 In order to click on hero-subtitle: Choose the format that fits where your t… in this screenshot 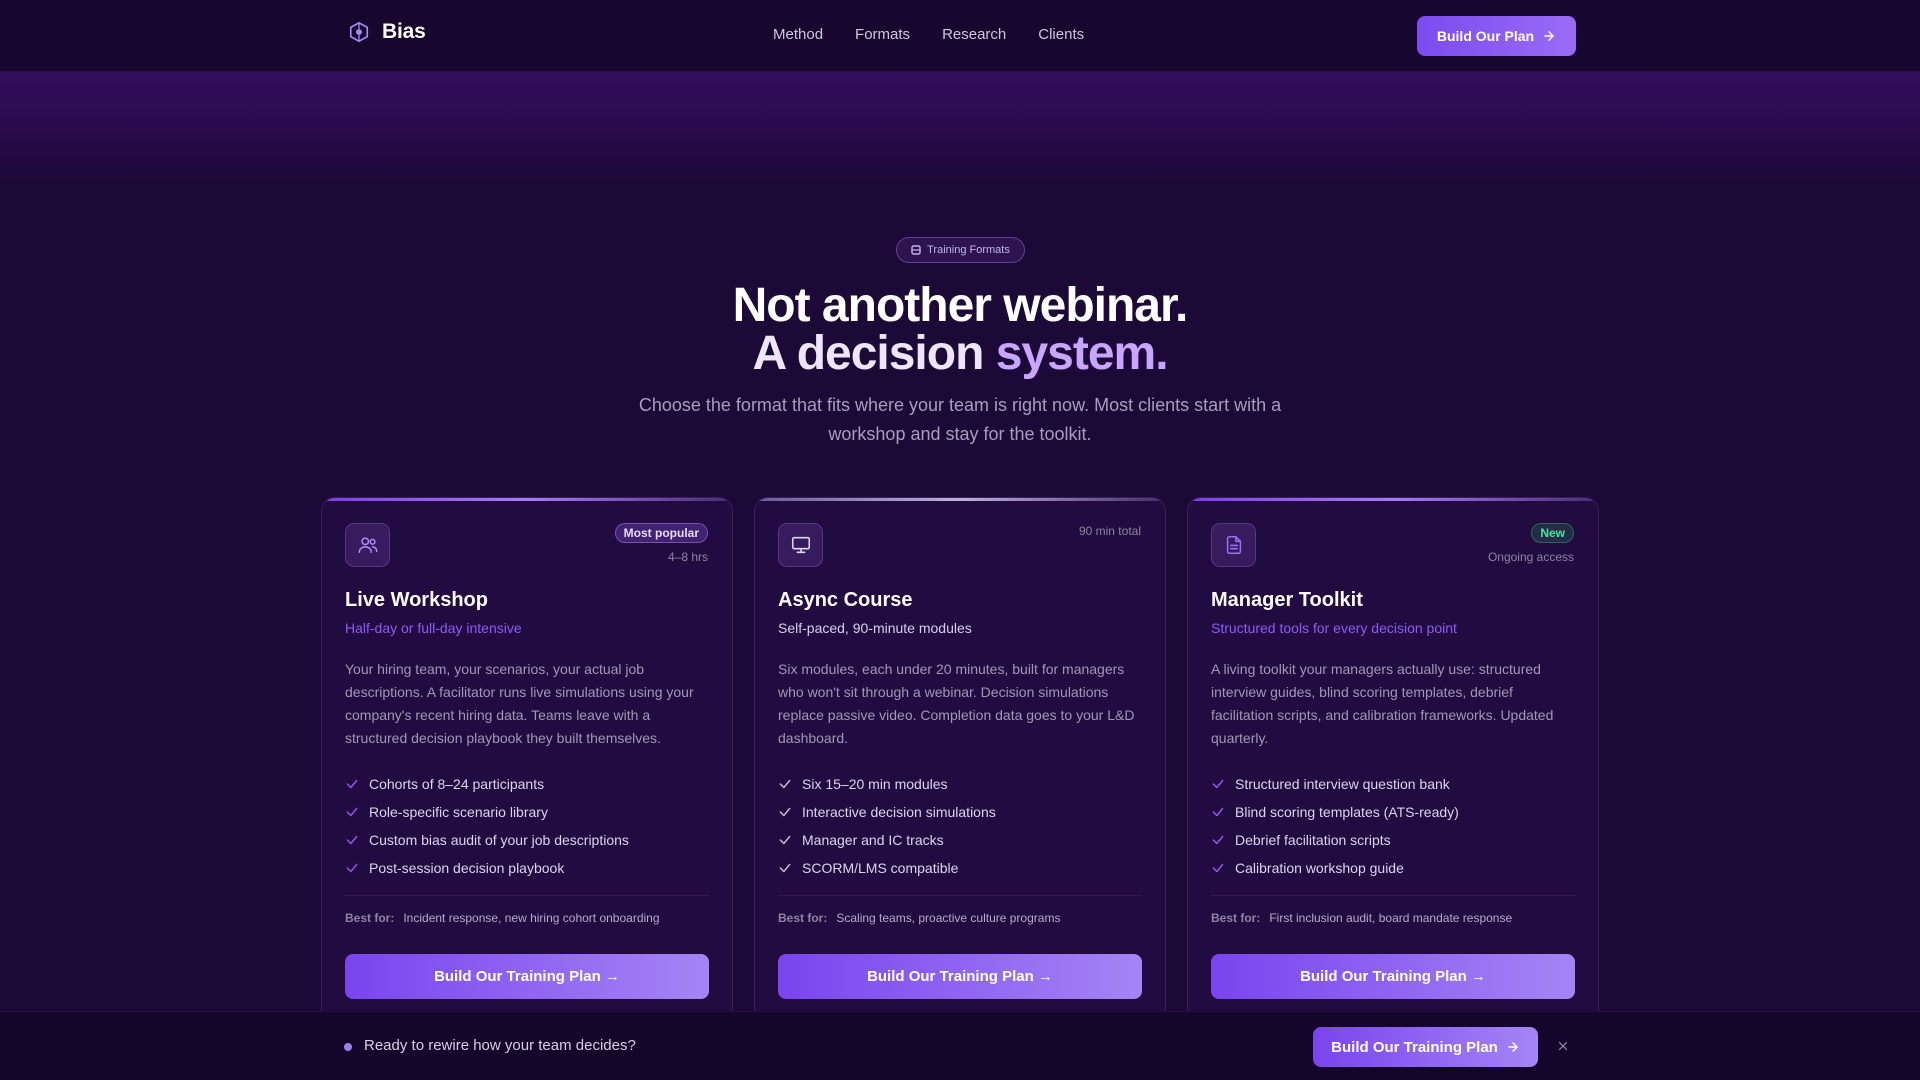, I will do `click(960, 419)`.